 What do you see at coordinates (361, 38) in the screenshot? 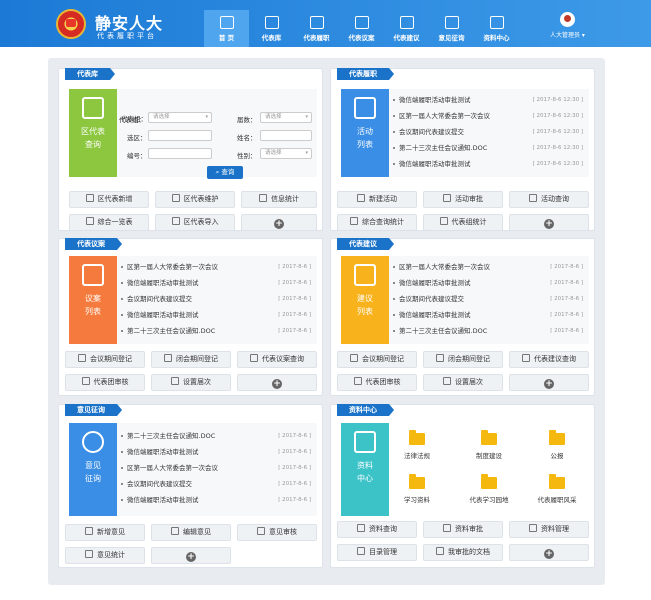
I see `nav-label: 代表议案` at bounding box center [361, 38].